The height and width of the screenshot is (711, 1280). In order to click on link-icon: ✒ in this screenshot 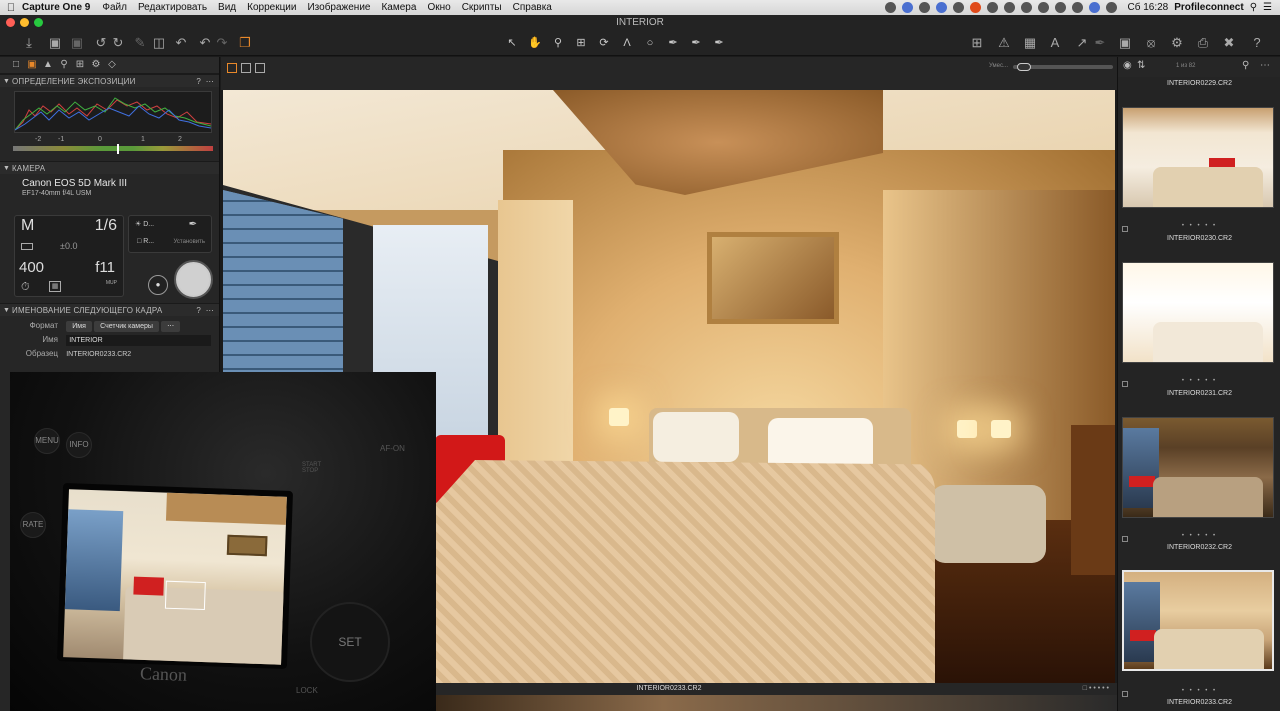, I will do `click(1100, 43)`.